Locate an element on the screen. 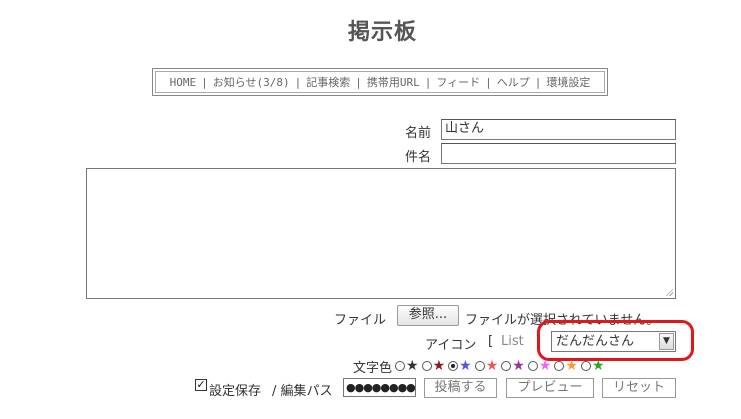  nav-item-home: HOME is located at coordinates (183, 82).